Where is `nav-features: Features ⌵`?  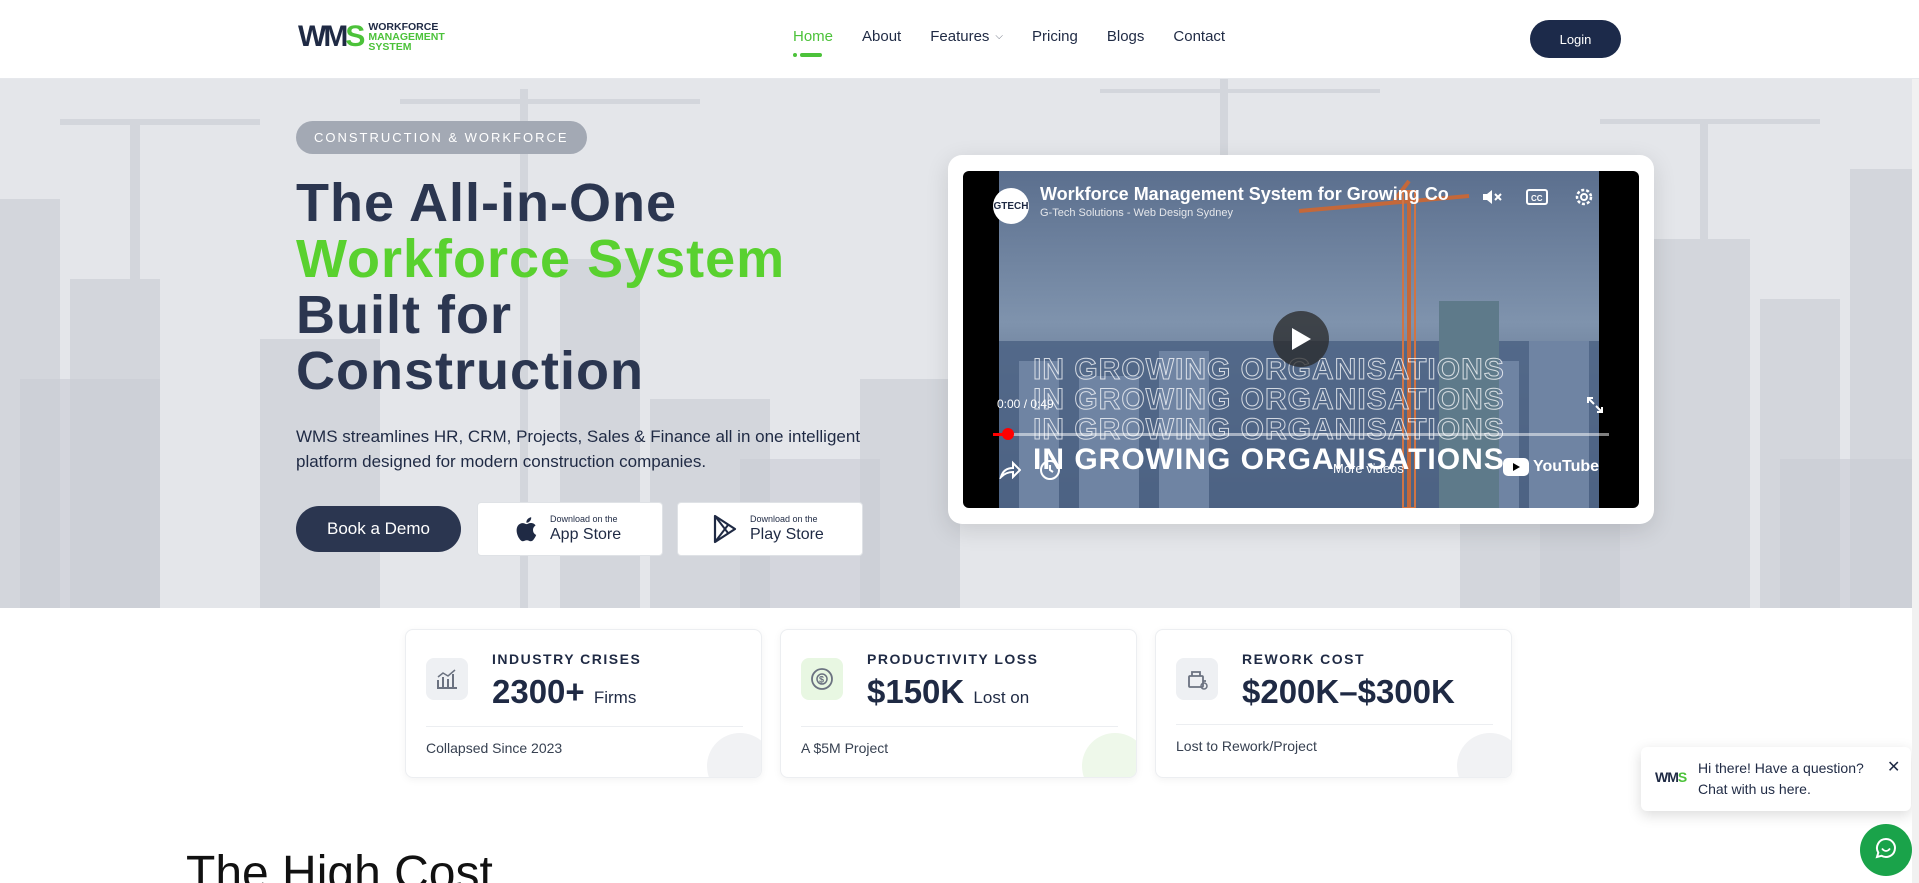
nav-features: Features ⌵ is located at coordinates (966, 36).